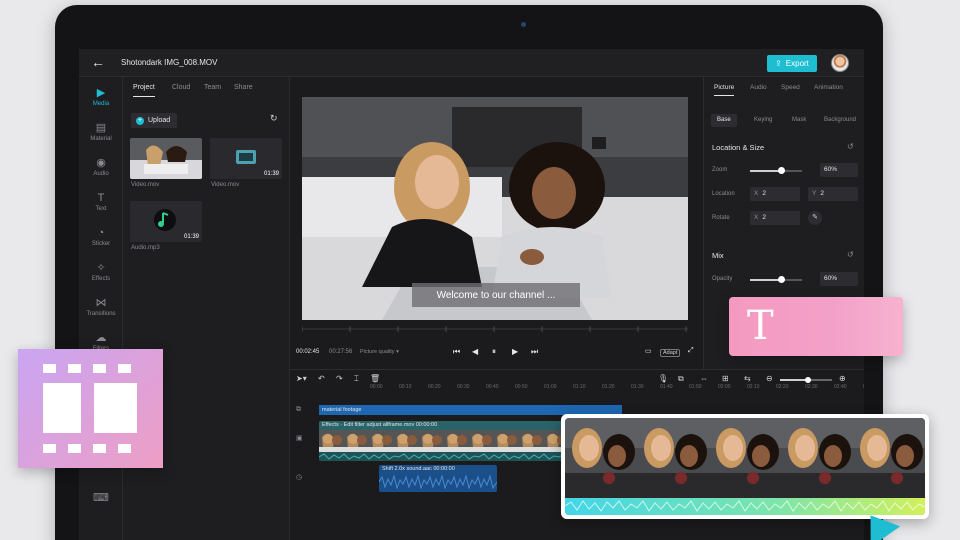  What do you see at coordinates (775, 218) in the screenshot?
I see `rotate-field: X2` at bounding box center [775, 218].